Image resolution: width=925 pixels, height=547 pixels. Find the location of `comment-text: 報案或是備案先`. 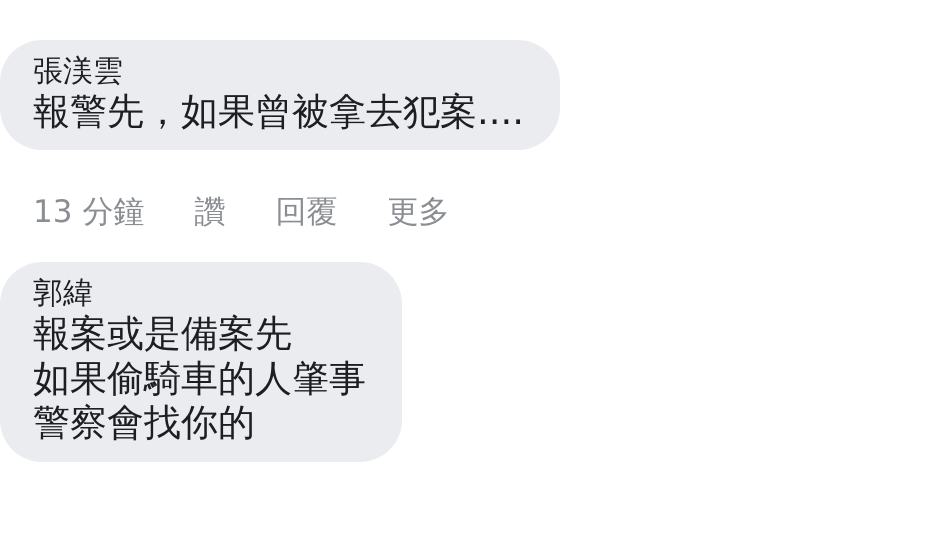

comment-text: 報案或是備案先 is located at coordinates (163, 334).